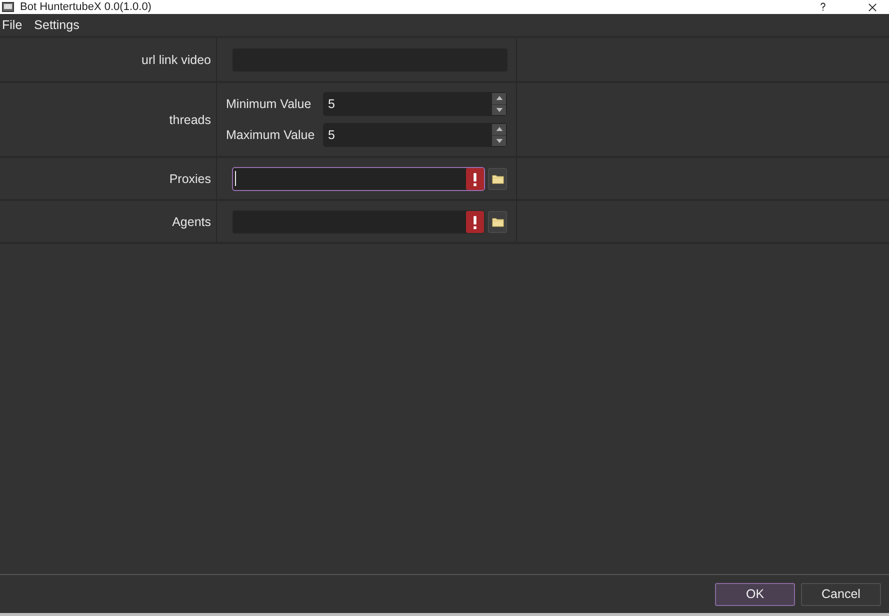 The image size is (889, 616). Describe the element at coordinates (269, 104) in the screenshot. I see `spin-label: Minimum Value` at that location.